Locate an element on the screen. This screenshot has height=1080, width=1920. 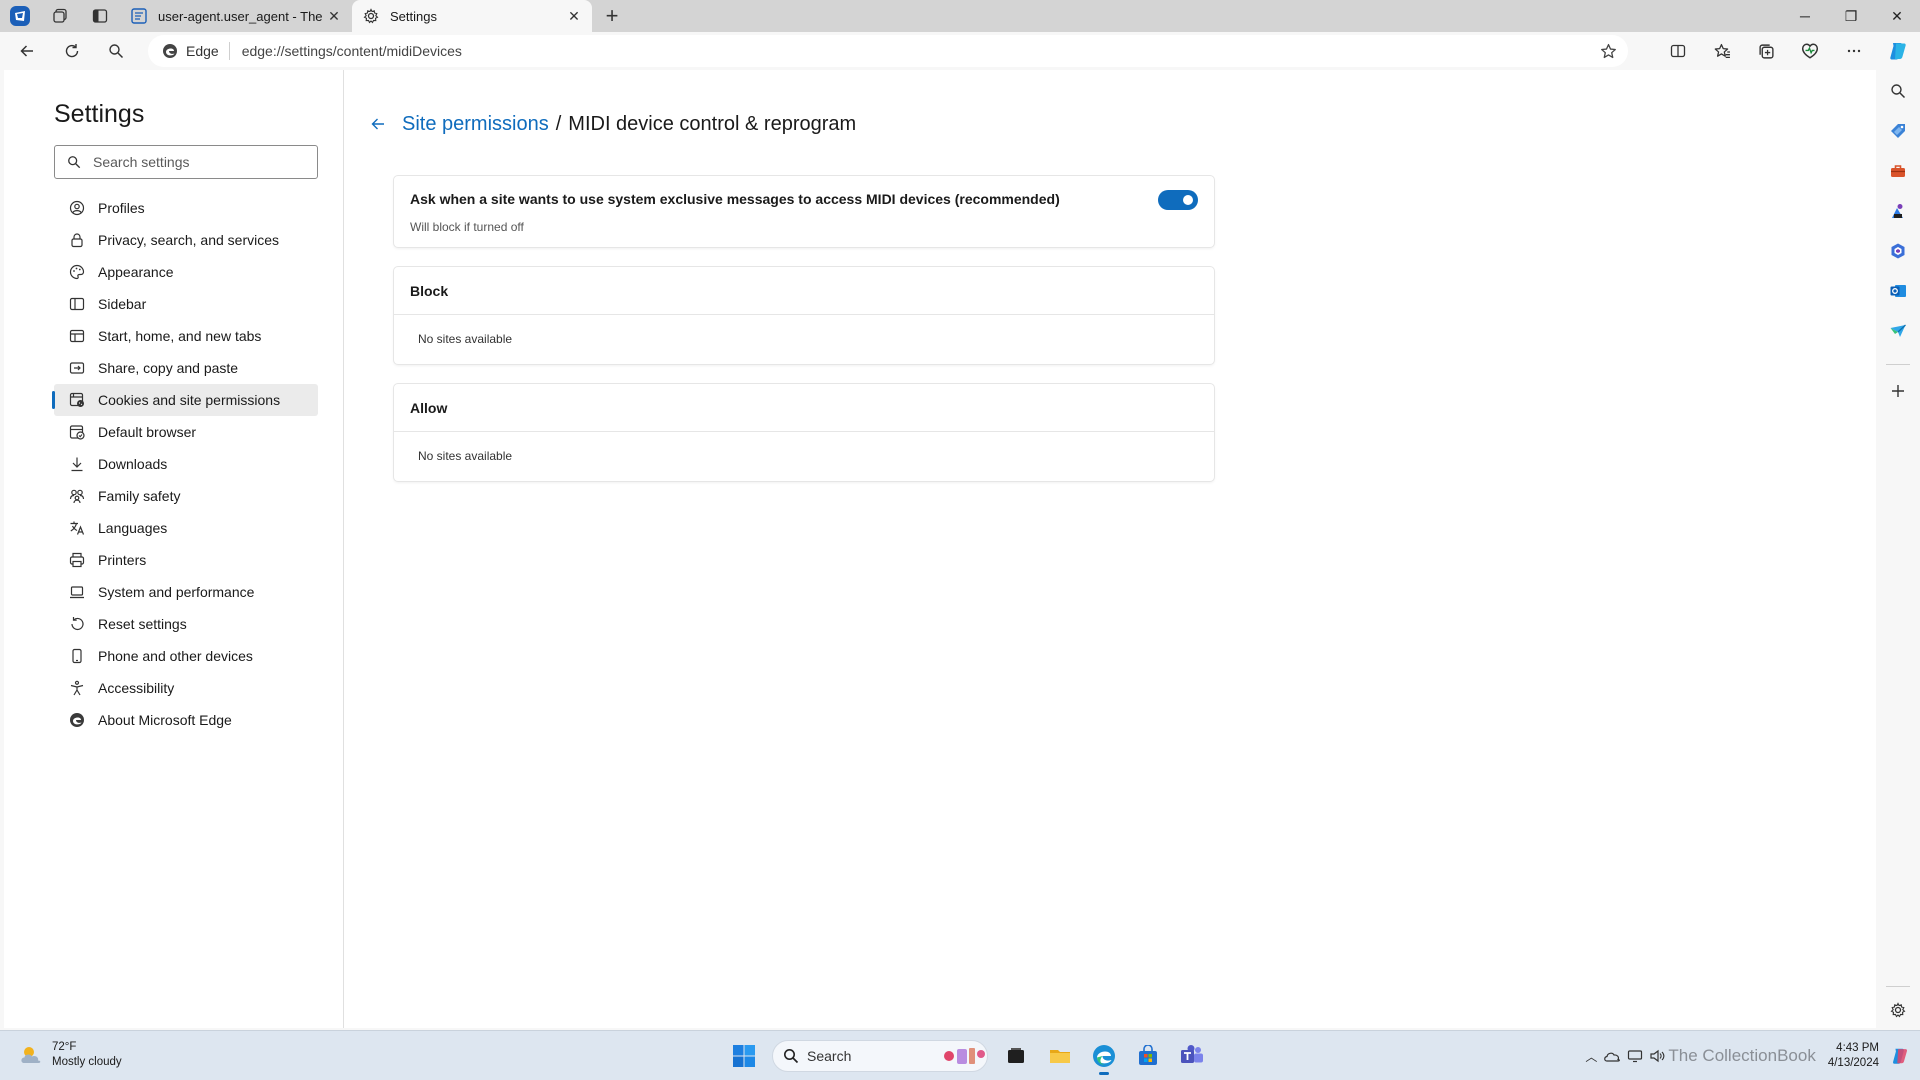
notifications-button is located at coordinates (1900, 1056).